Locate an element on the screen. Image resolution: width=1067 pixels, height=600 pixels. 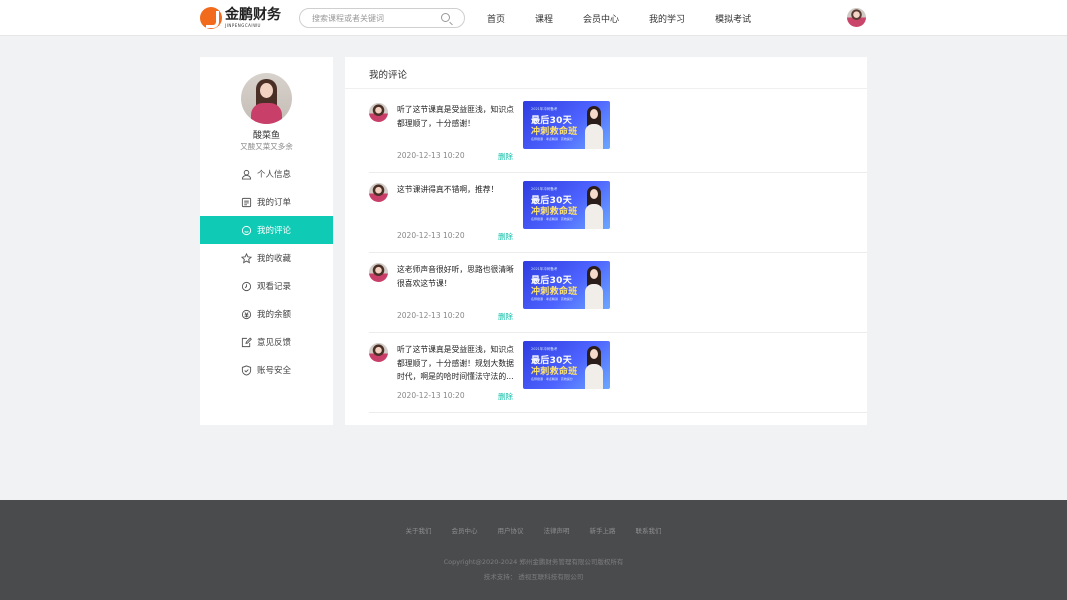
sidebar-item-favorites: 我的收藏 is located at coordinates (266, 258).